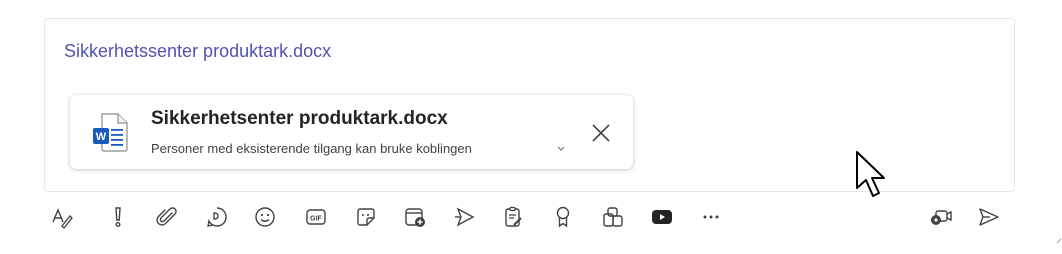 Image resolution: width=1062 pixels, height=254 pixels. What do you see at coordinates (366, 217) in the screenshot?
I see `sticker-icon` at bounding box center [366, 217].